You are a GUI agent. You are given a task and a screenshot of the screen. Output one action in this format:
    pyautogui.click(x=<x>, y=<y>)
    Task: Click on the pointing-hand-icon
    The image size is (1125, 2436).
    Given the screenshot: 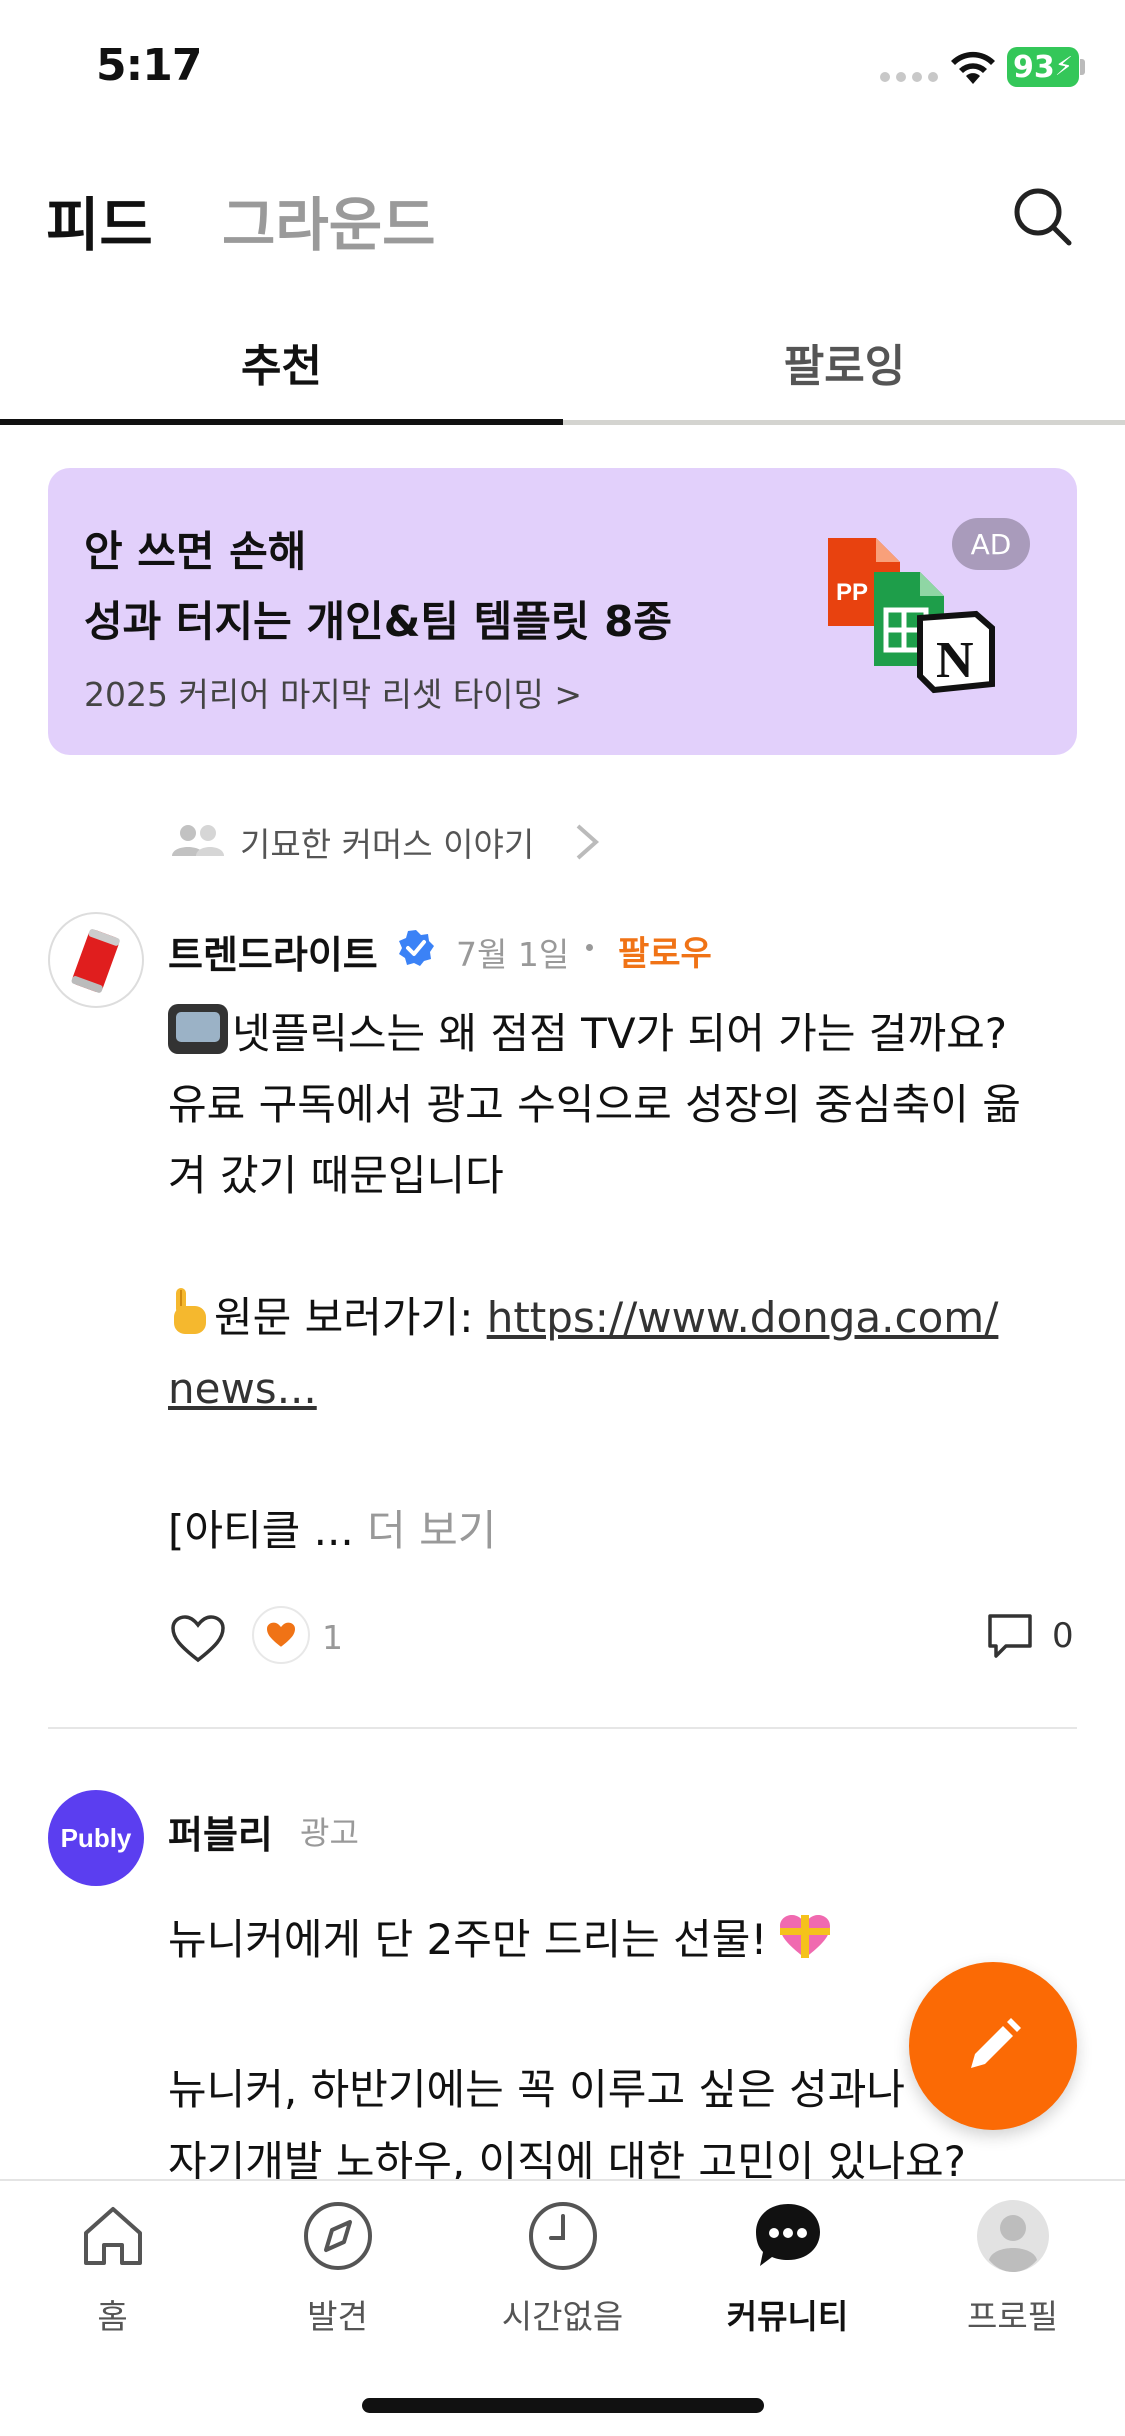 What is the action you would take?
    pyautogui.click(x=190, y=1311)
    